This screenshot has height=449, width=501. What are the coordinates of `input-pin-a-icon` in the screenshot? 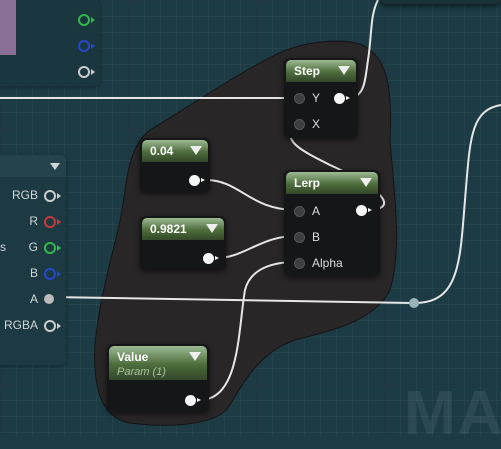 It's located at (299, 211).